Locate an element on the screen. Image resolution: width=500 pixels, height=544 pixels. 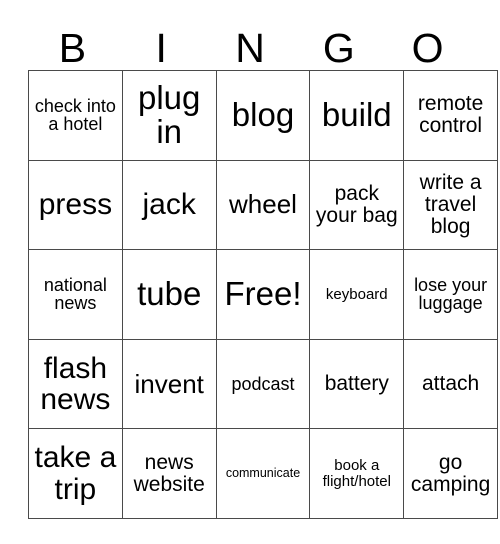
bingo-cell-label: pack your bag is located at coordinates (356, 204).